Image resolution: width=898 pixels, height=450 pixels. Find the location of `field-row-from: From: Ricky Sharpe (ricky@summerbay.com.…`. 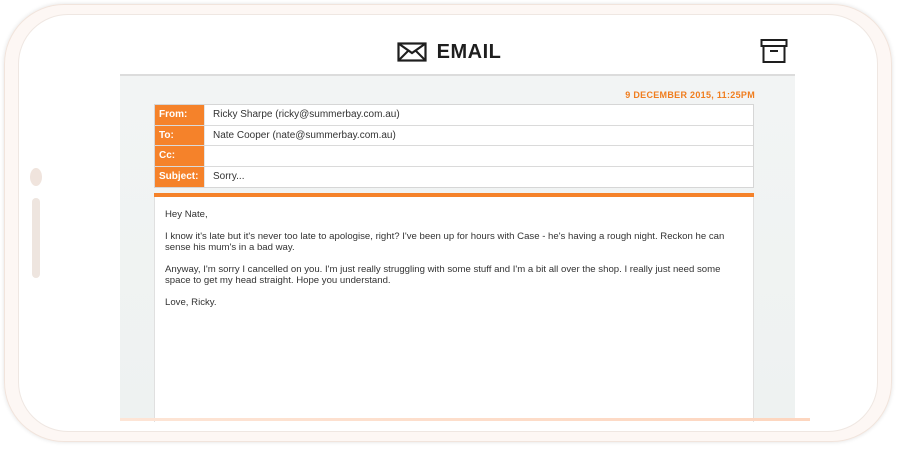

field-row-from: From: Ricky Sharpe (ricky@summerbay.com.… is located at coordinates (454, 115).